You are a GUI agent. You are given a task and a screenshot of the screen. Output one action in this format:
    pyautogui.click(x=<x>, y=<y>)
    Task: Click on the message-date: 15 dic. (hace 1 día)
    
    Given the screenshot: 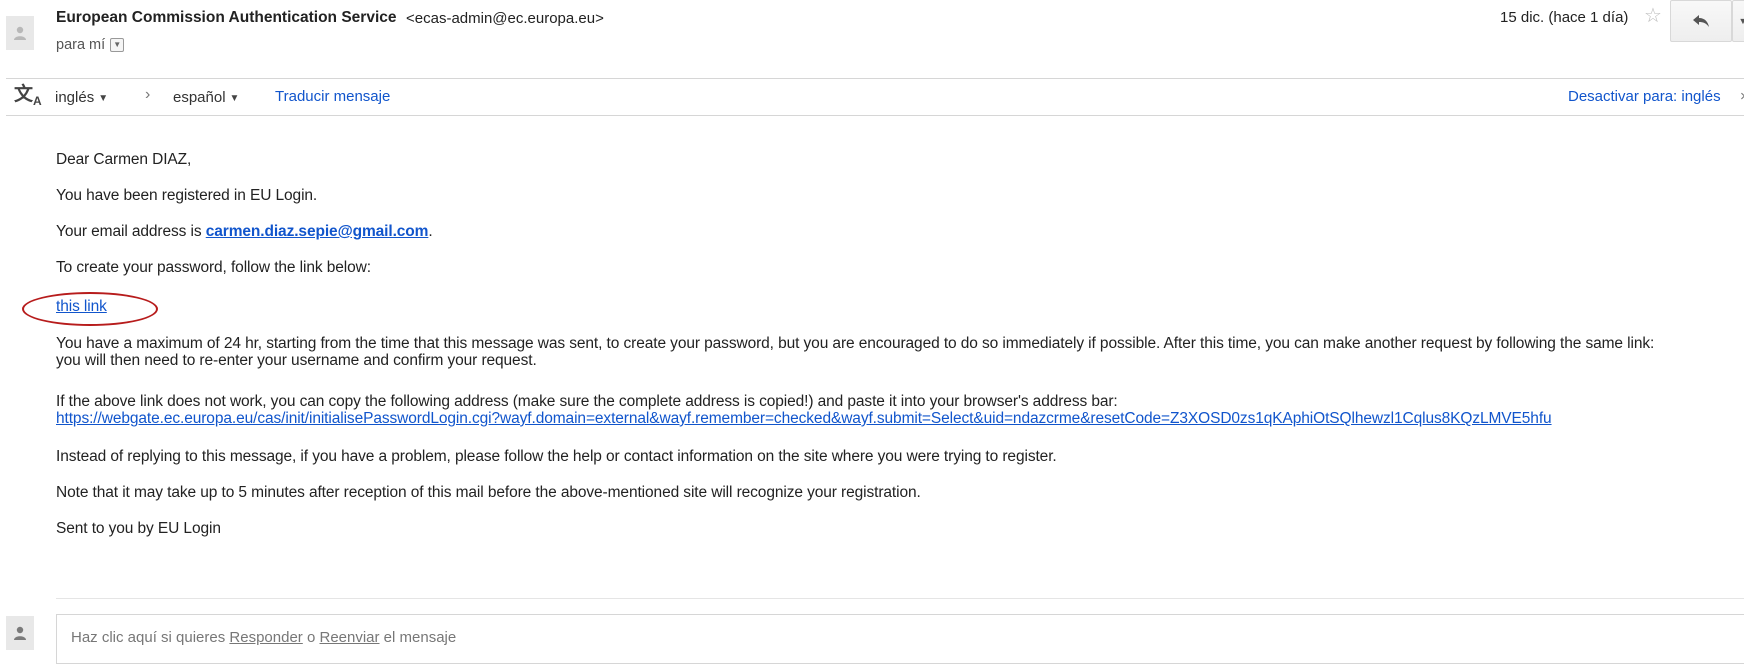 What is the action you would take?
    pyautogui.click(x=1564, y=17)
    